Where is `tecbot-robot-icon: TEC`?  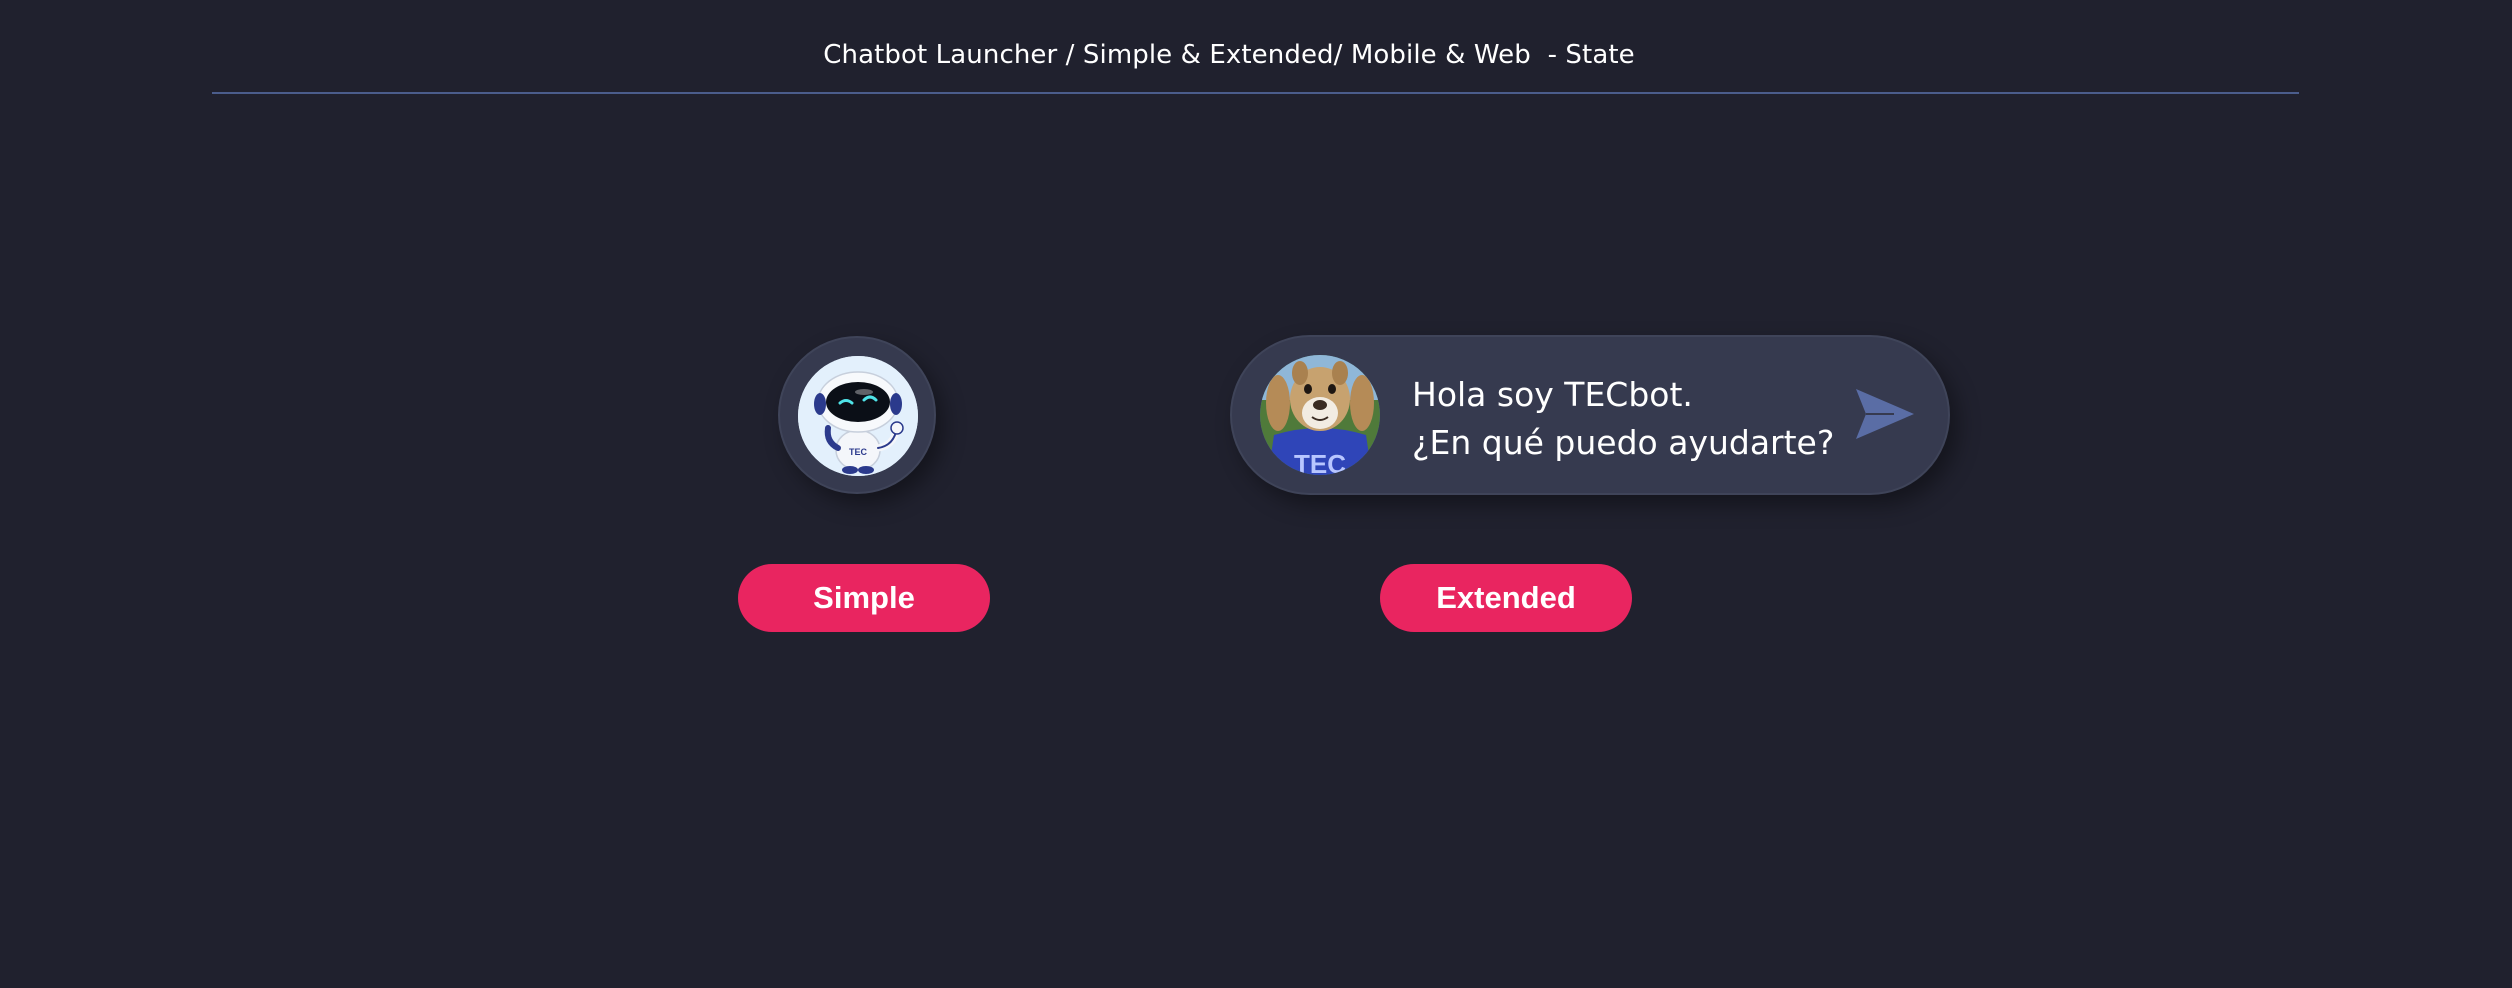 tecbot-robot-icon: TEC is located at coordinates (858, 416).